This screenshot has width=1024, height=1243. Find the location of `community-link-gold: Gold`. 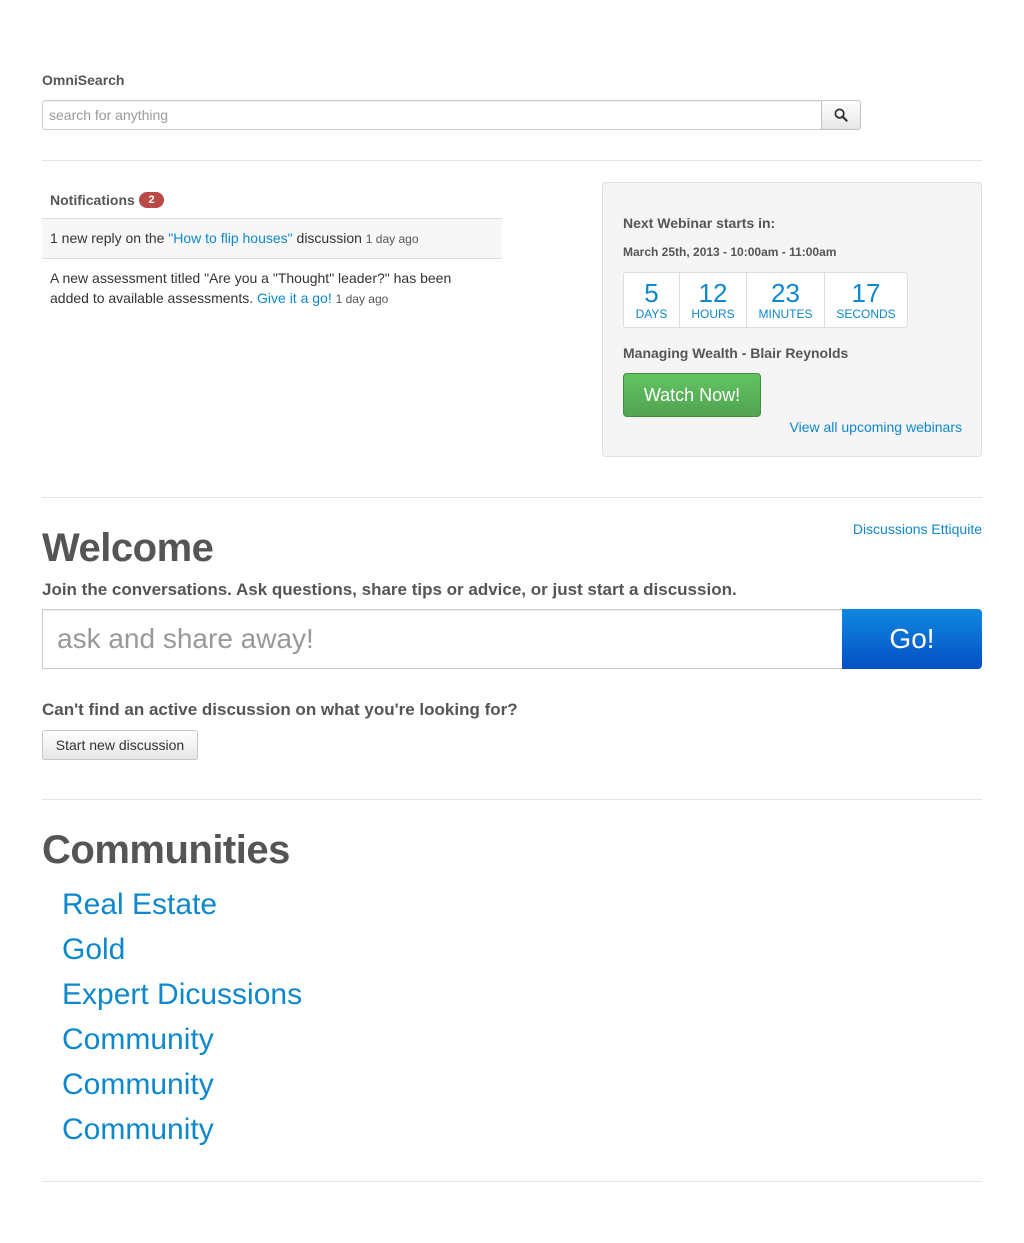

community-link-gold: Gold is located at coordinates (93, 949).